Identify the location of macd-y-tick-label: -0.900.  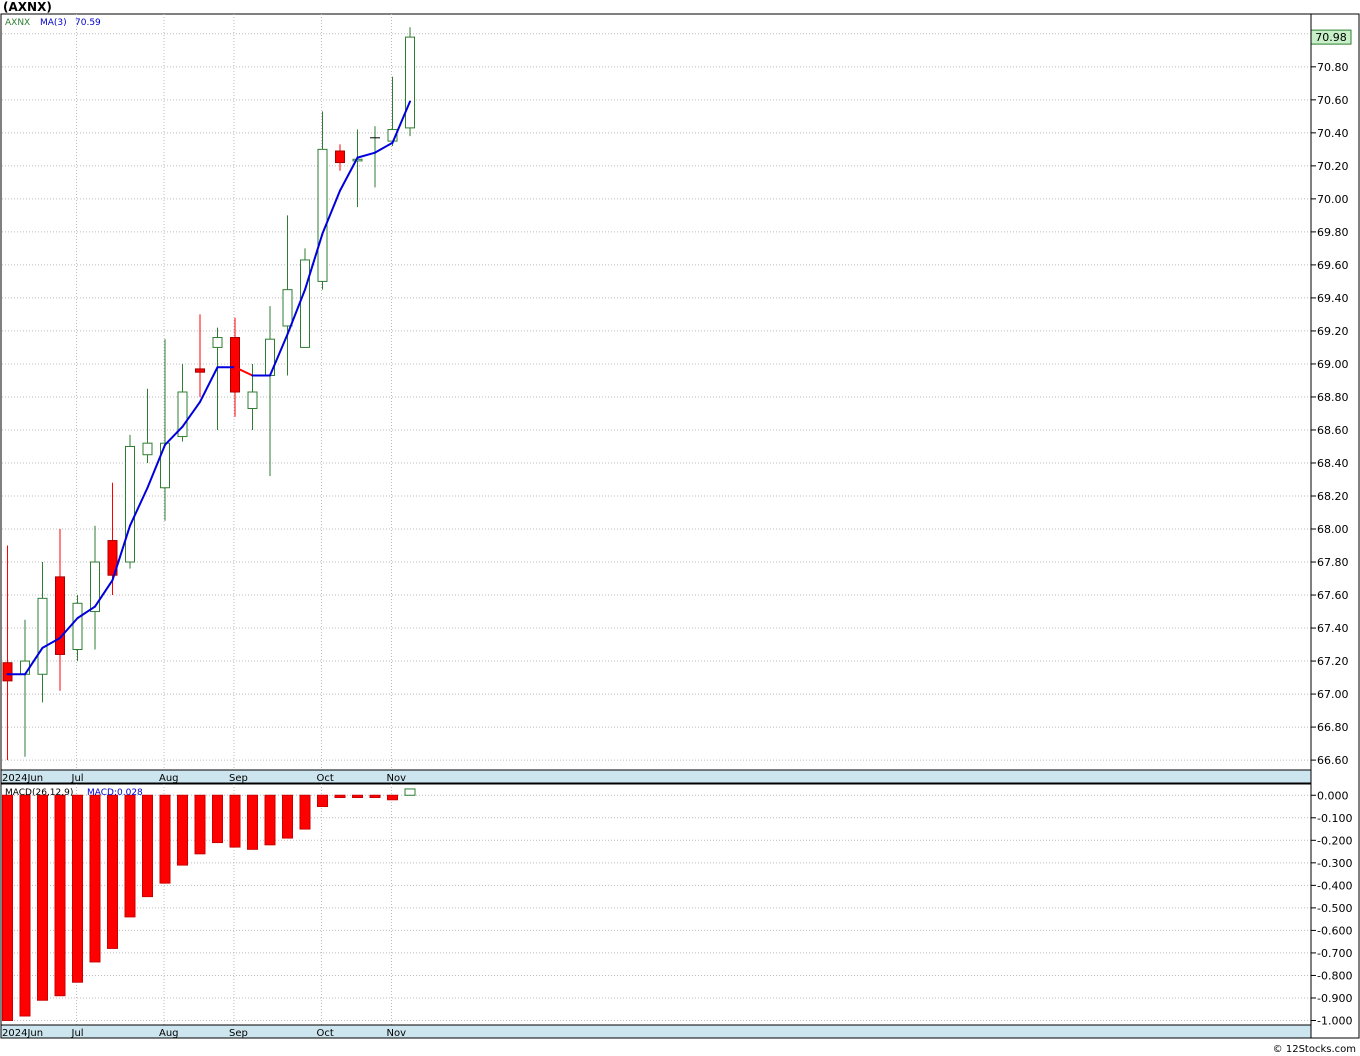
(1334, 998).